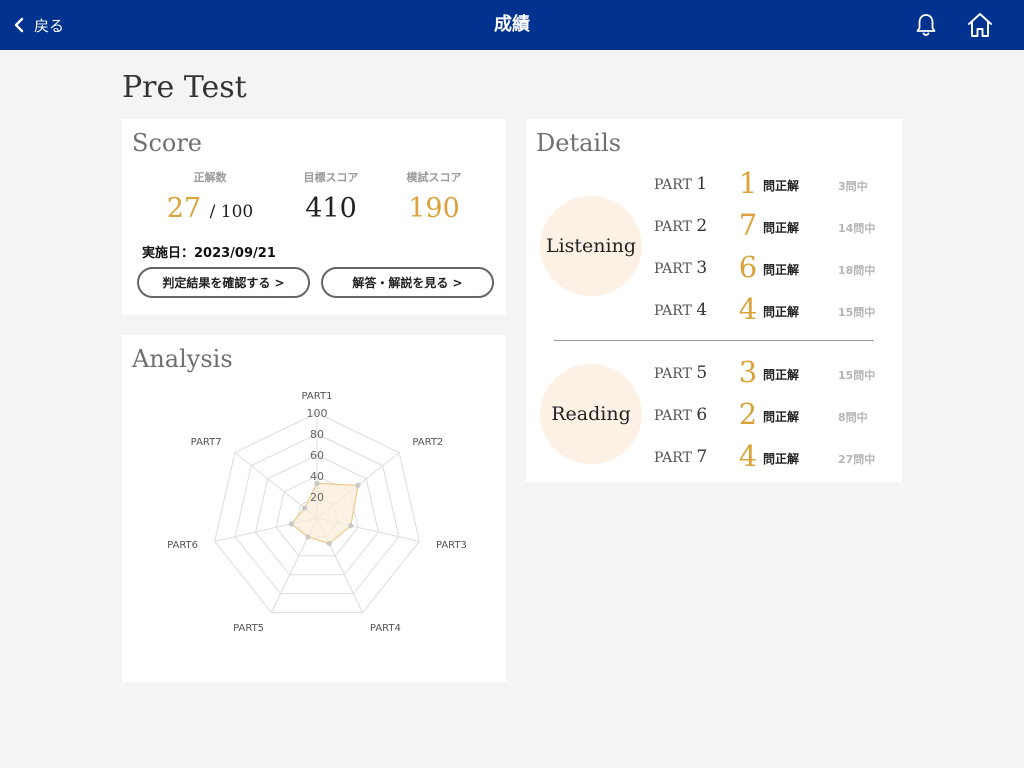  Describe the element at coordinates (857, 459) in the screenshot. I see `part-question-total: 27問中` at that location.